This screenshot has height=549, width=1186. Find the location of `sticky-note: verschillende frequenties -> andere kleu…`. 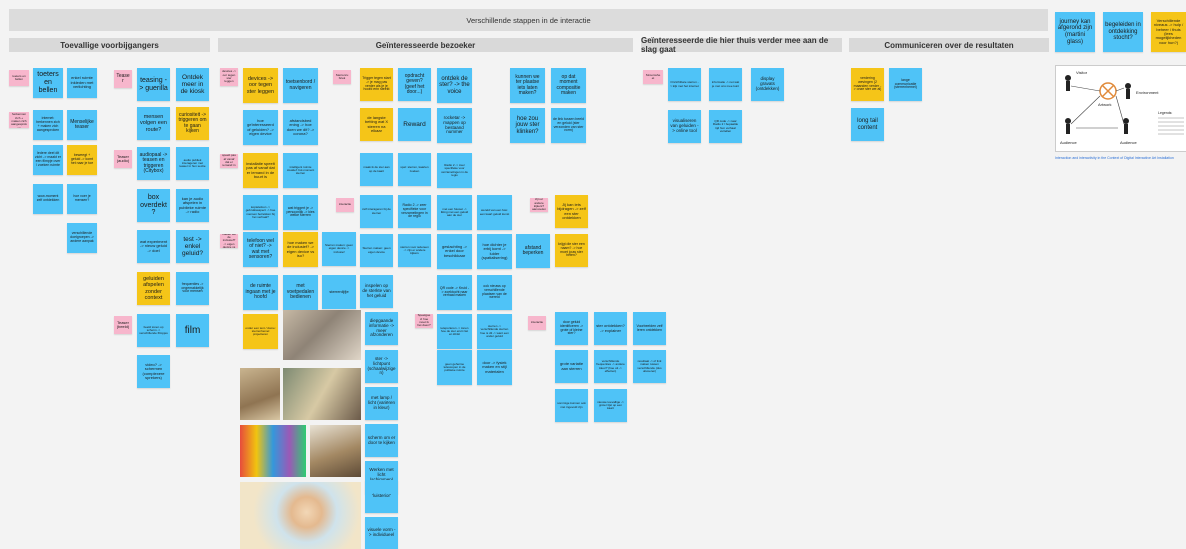

sticky-note: verschillende frequenties -> andere kleu… is located at coordinates (610, 366).